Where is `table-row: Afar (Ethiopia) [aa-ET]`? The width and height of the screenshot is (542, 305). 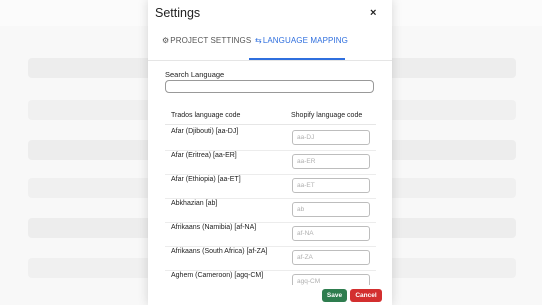
table-row: Afar (Ethiopia) [aa-ET] is located at coordinates (270, 186).